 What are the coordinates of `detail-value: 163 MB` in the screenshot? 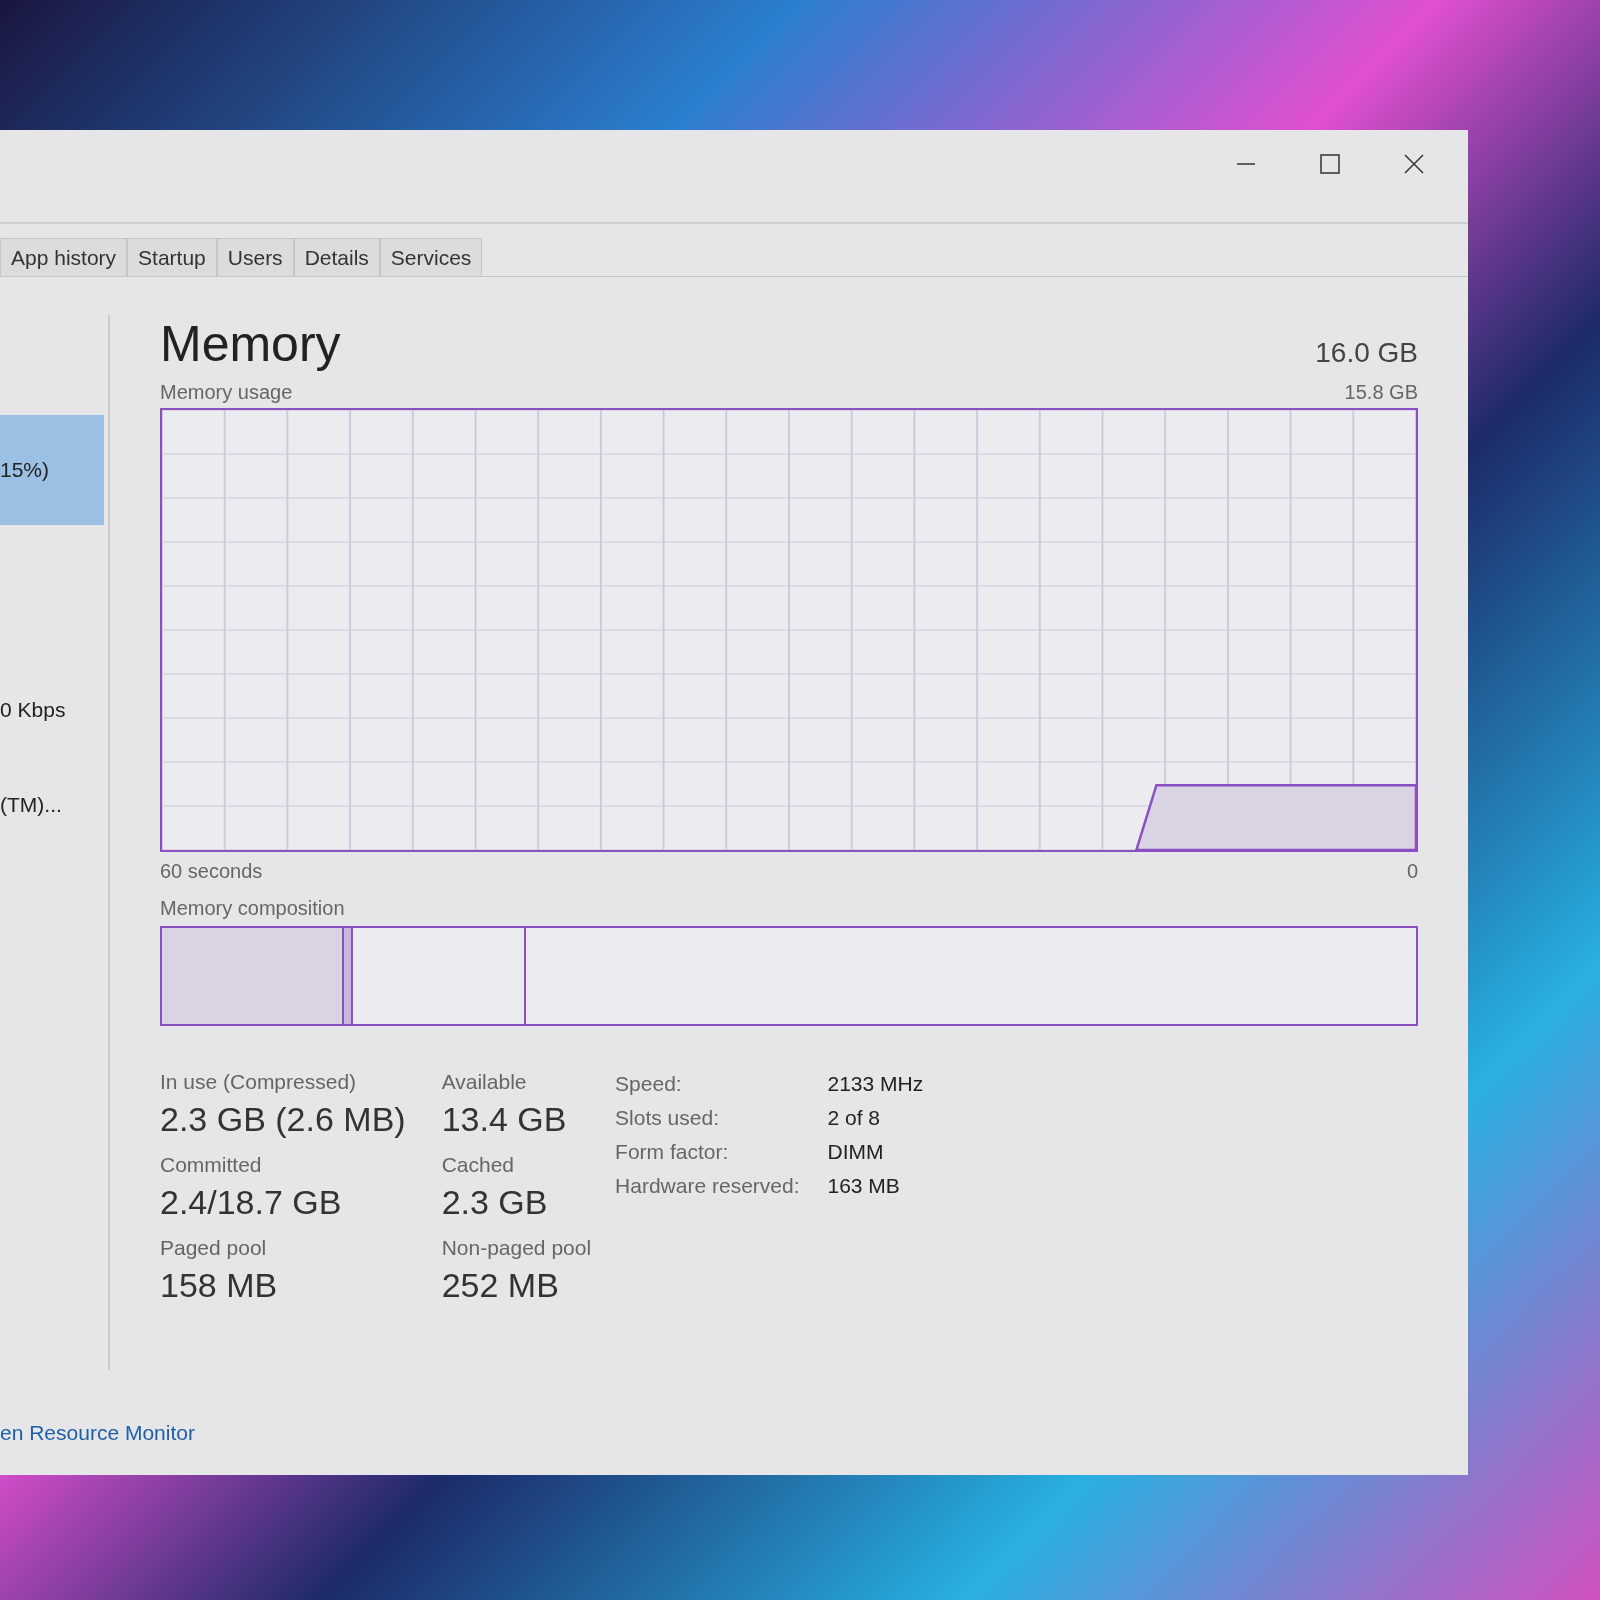 It's located at (864, 1186).